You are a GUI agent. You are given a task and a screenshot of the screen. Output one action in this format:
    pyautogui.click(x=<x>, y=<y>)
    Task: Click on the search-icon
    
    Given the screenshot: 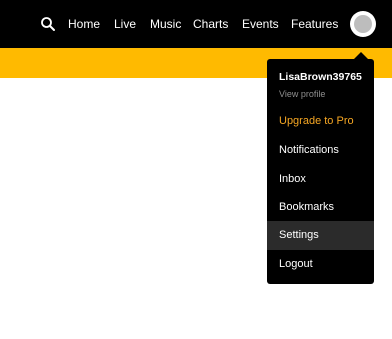 What is the action you would take?
    pyautogui.click(x=48, y=24)
    